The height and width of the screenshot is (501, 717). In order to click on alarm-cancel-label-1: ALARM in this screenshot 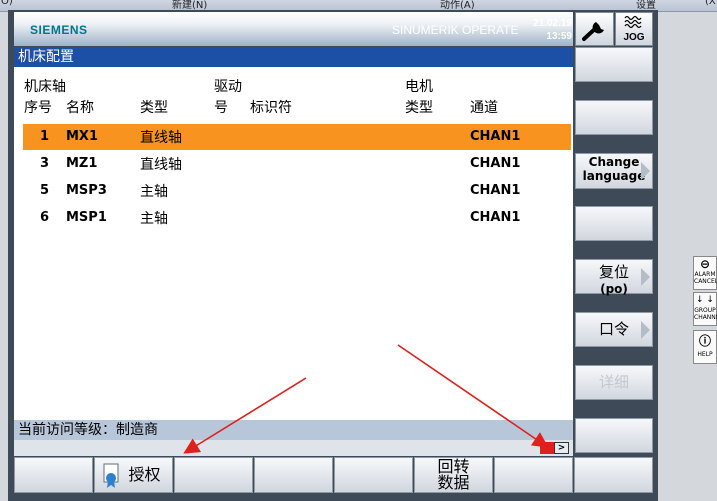, I will do `click(705, 274)`.